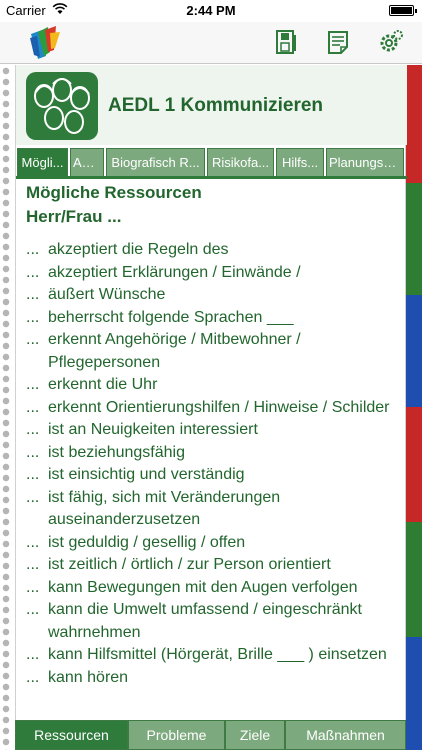 This screenshot has height=750, width=422. I want to click on settings-icon, so click(391, 42).